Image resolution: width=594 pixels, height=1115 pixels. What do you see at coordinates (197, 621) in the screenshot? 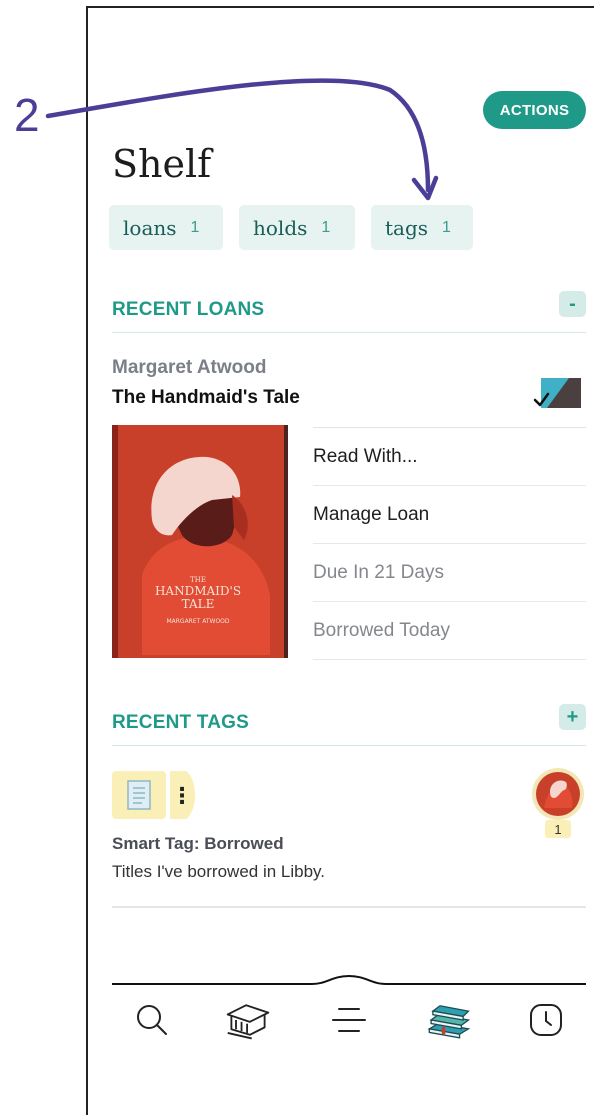
I see `cover-author: MARGARET ATWOOD` at bounding box center [197, 621].